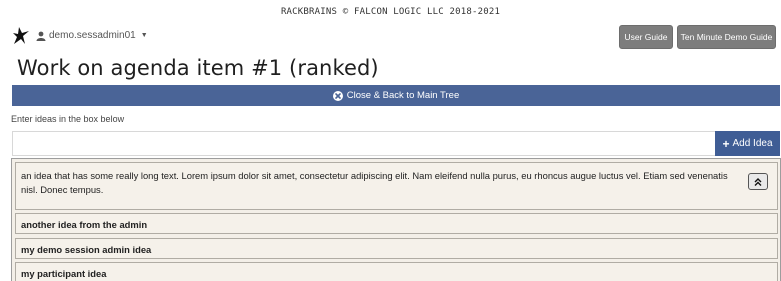  What do you see at coordinates (68, 119) in the screenshot?
I see `idea-entry-label: Enter ideas in the box below` at bounding box center [68, 119].